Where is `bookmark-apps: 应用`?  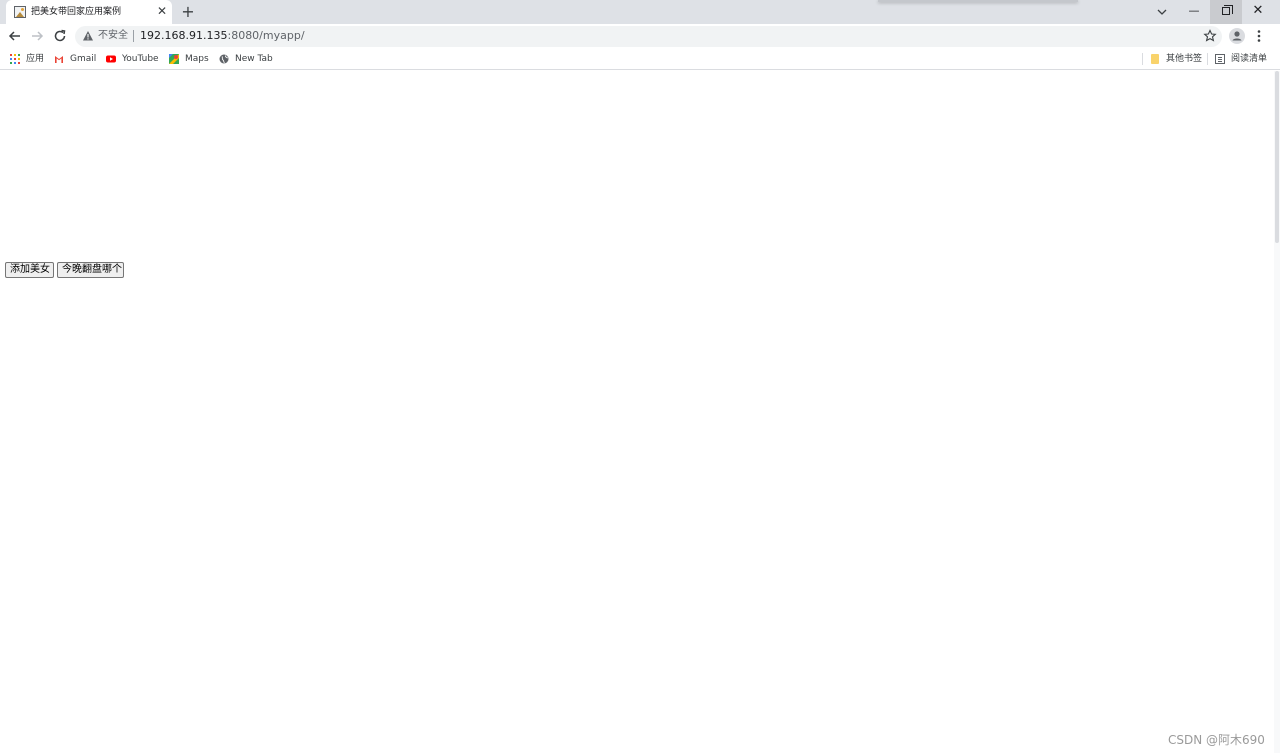
bookmark-apps: 应用 is located at coordinates (30, 59).